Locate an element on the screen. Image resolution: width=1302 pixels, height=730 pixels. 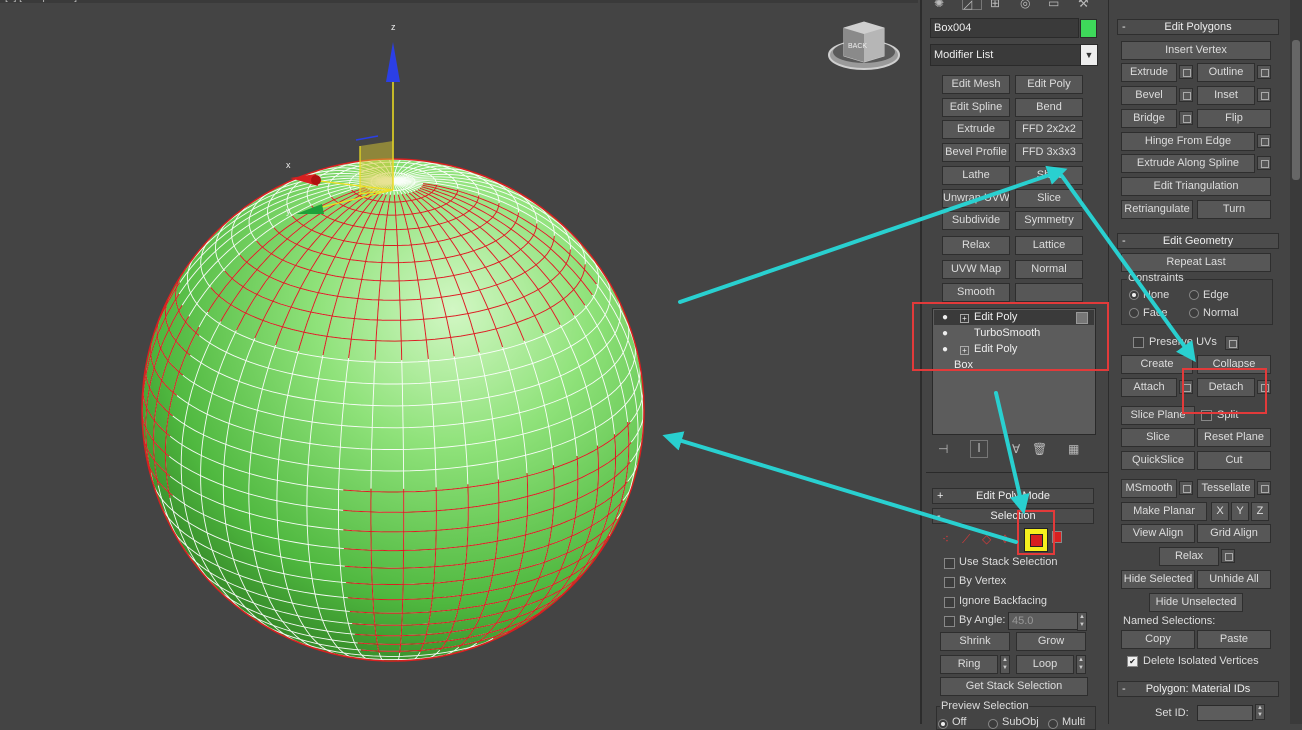
modifier-button-ffd-3x3x3: FFD 3x3x3 is located at coordinates (1049, 152).